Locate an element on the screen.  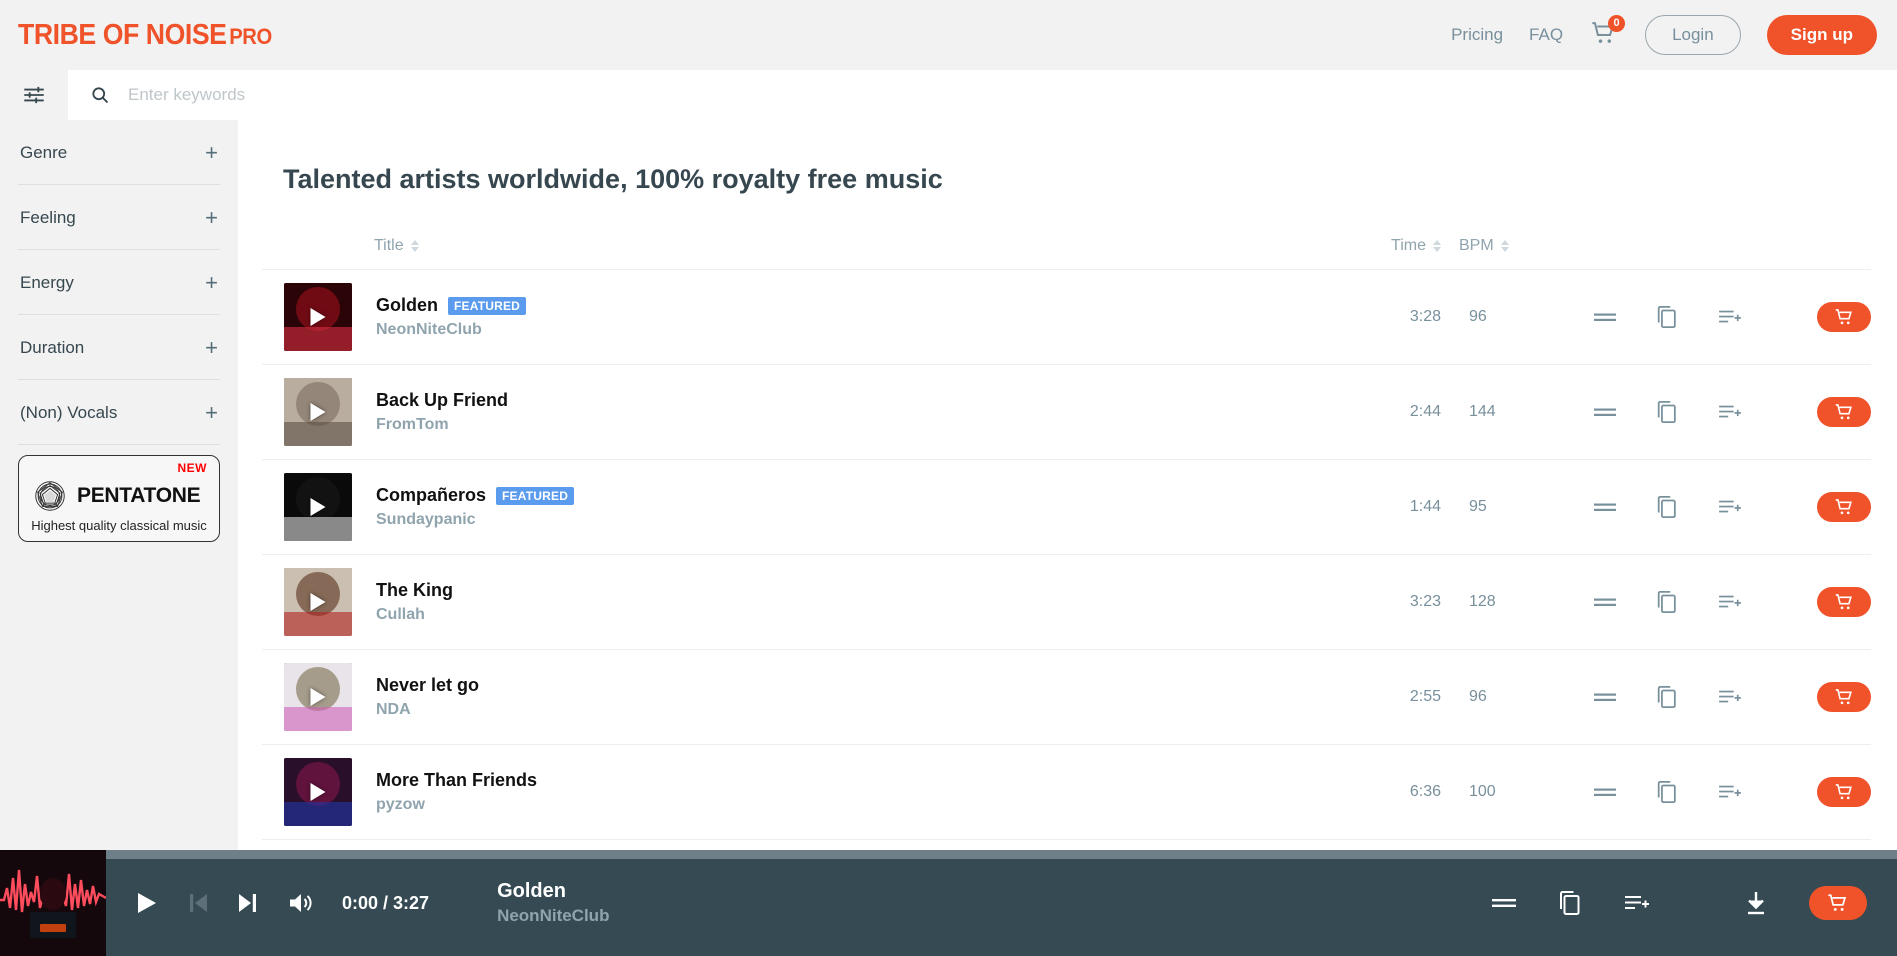
playlist-add-icon is located at coordinates (1730, 601).